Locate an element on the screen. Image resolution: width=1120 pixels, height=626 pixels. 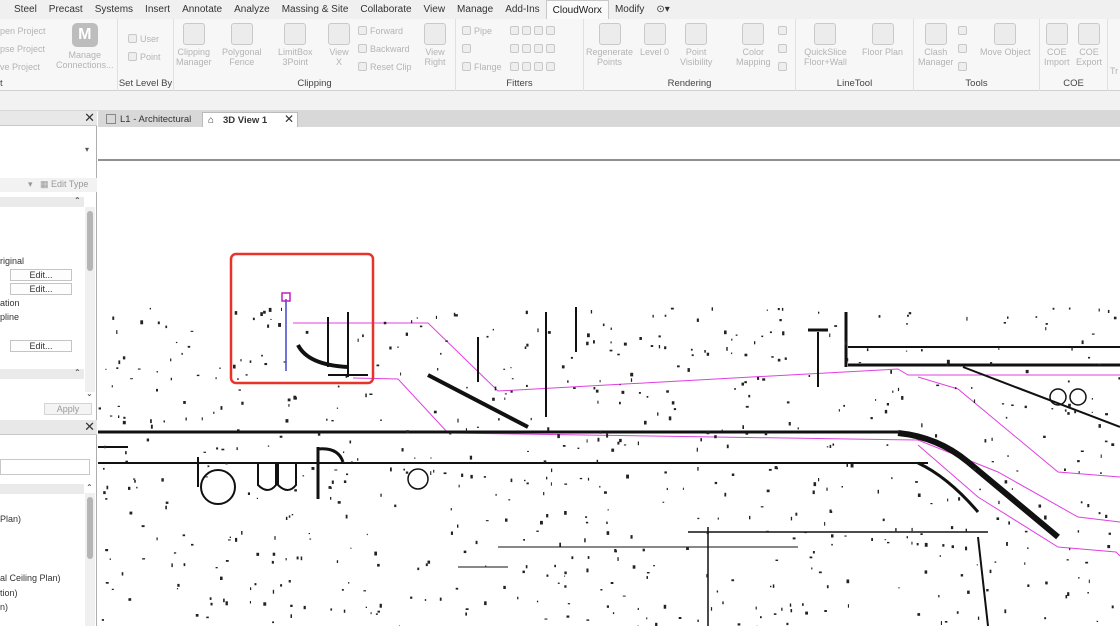
browser-scrollbar is located at coordinates (90, 559).